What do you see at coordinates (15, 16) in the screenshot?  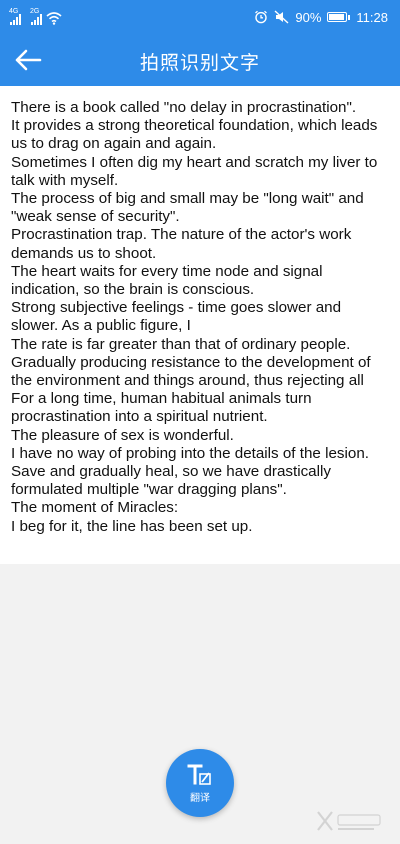 I see `signal-1-icon: 4G` at bounding box center [15, 16].